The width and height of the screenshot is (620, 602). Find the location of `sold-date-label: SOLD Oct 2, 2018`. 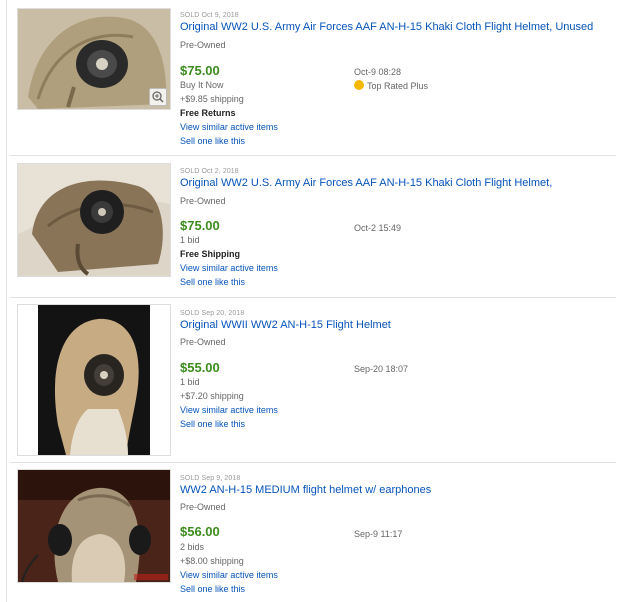

sold-date-label: SOLD Oct 2, 2018 is located at coordinates (209, 171).